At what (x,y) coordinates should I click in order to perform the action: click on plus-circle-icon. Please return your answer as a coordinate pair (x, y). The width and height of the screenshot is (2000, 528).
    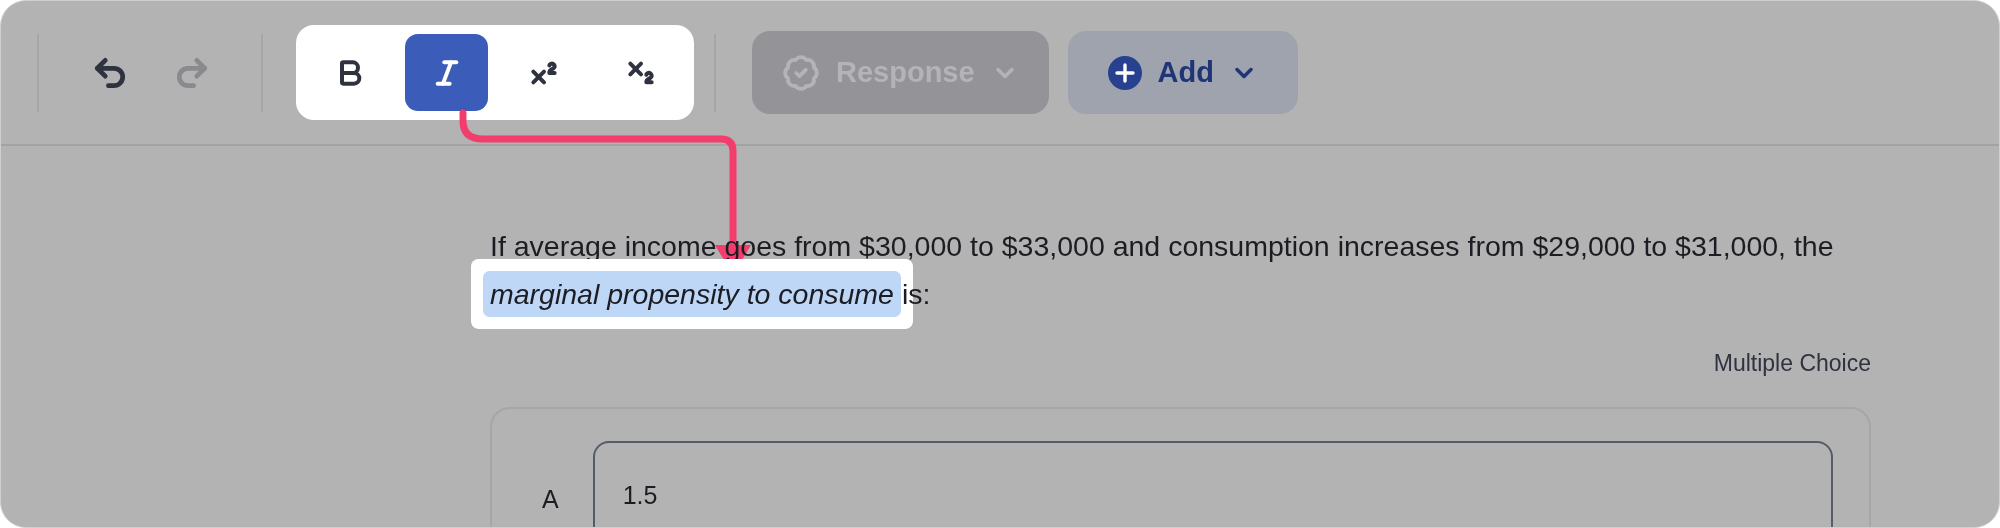
    Looking at the image, I should click on (1124, 72).